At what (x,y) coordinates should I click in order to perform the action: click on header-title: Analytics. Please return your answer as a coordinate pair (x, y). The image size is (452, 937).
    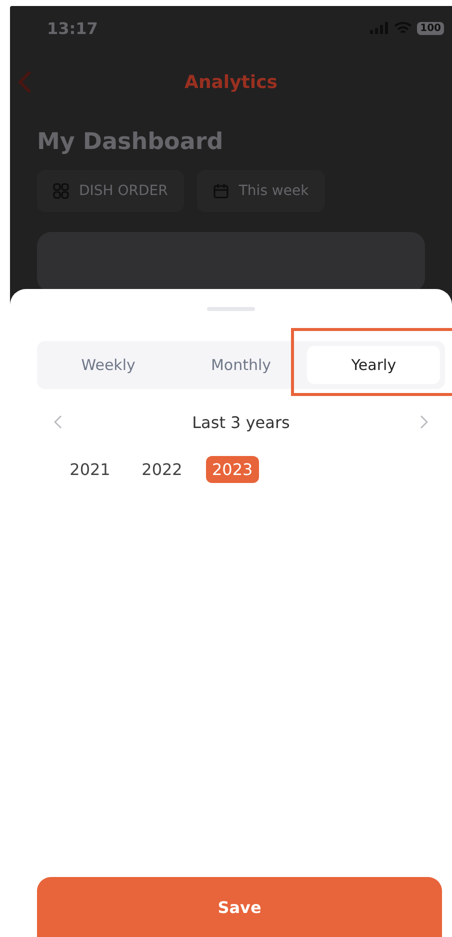
    Looking at the image, I should click on (231, 82).